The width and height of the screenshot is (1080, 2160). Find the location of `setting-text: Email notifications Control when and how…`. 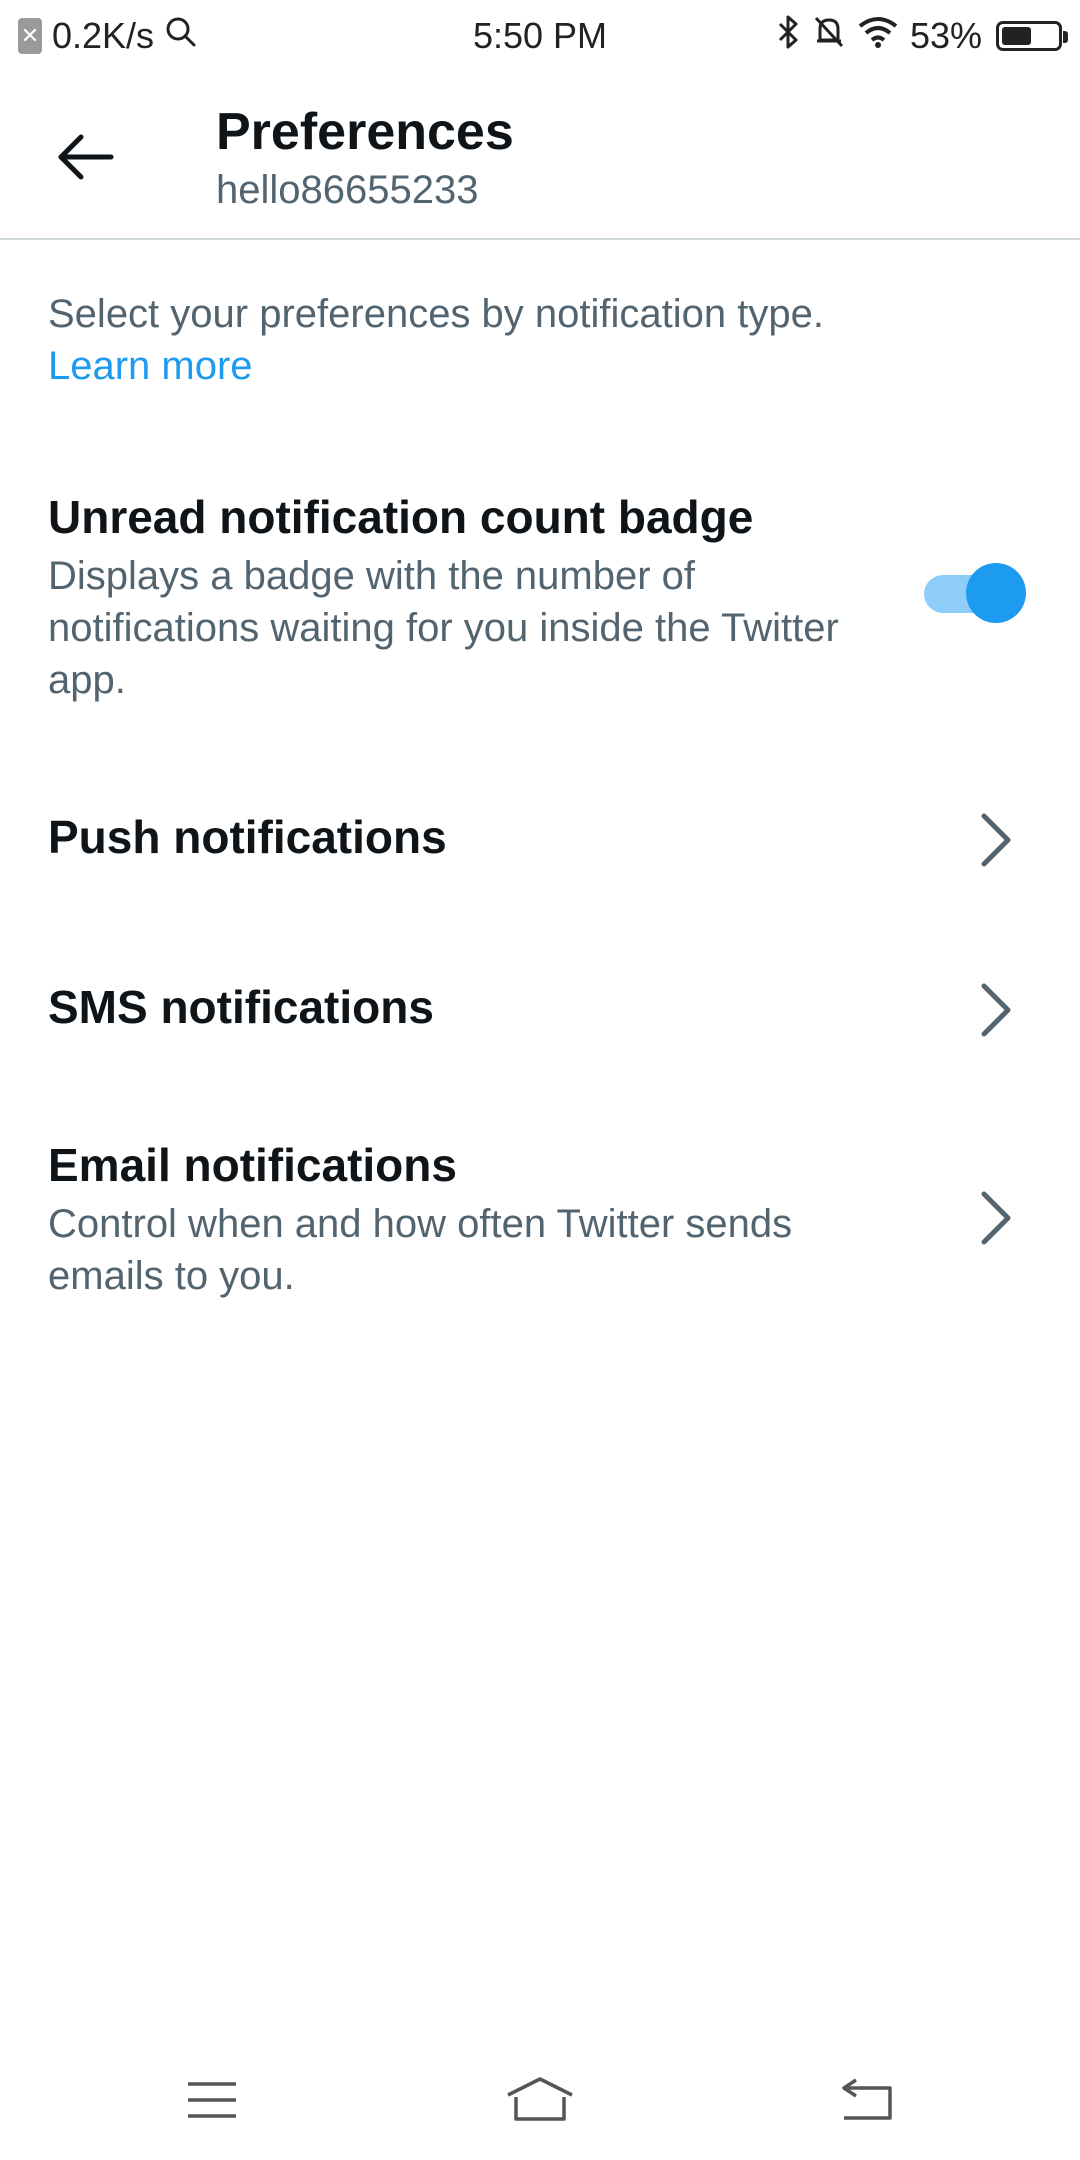

setting-text: Email notifications Control when and how… is located at coordinates (478, 1220).